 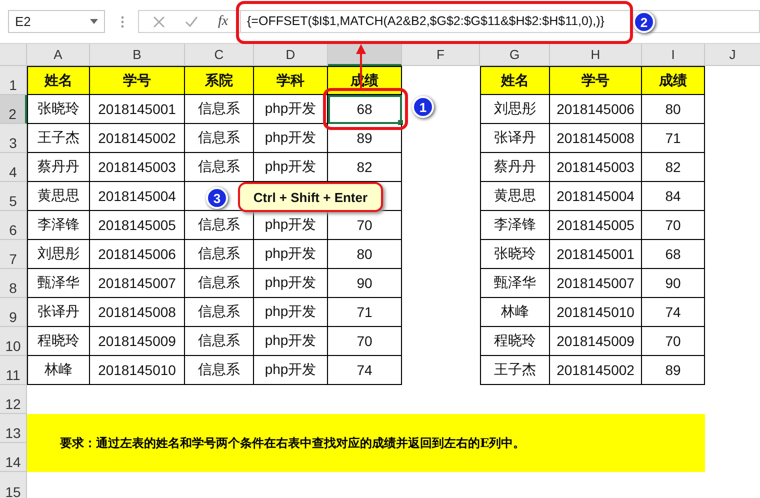 I want to click on row-header: 4, so click(x=13, y=167).